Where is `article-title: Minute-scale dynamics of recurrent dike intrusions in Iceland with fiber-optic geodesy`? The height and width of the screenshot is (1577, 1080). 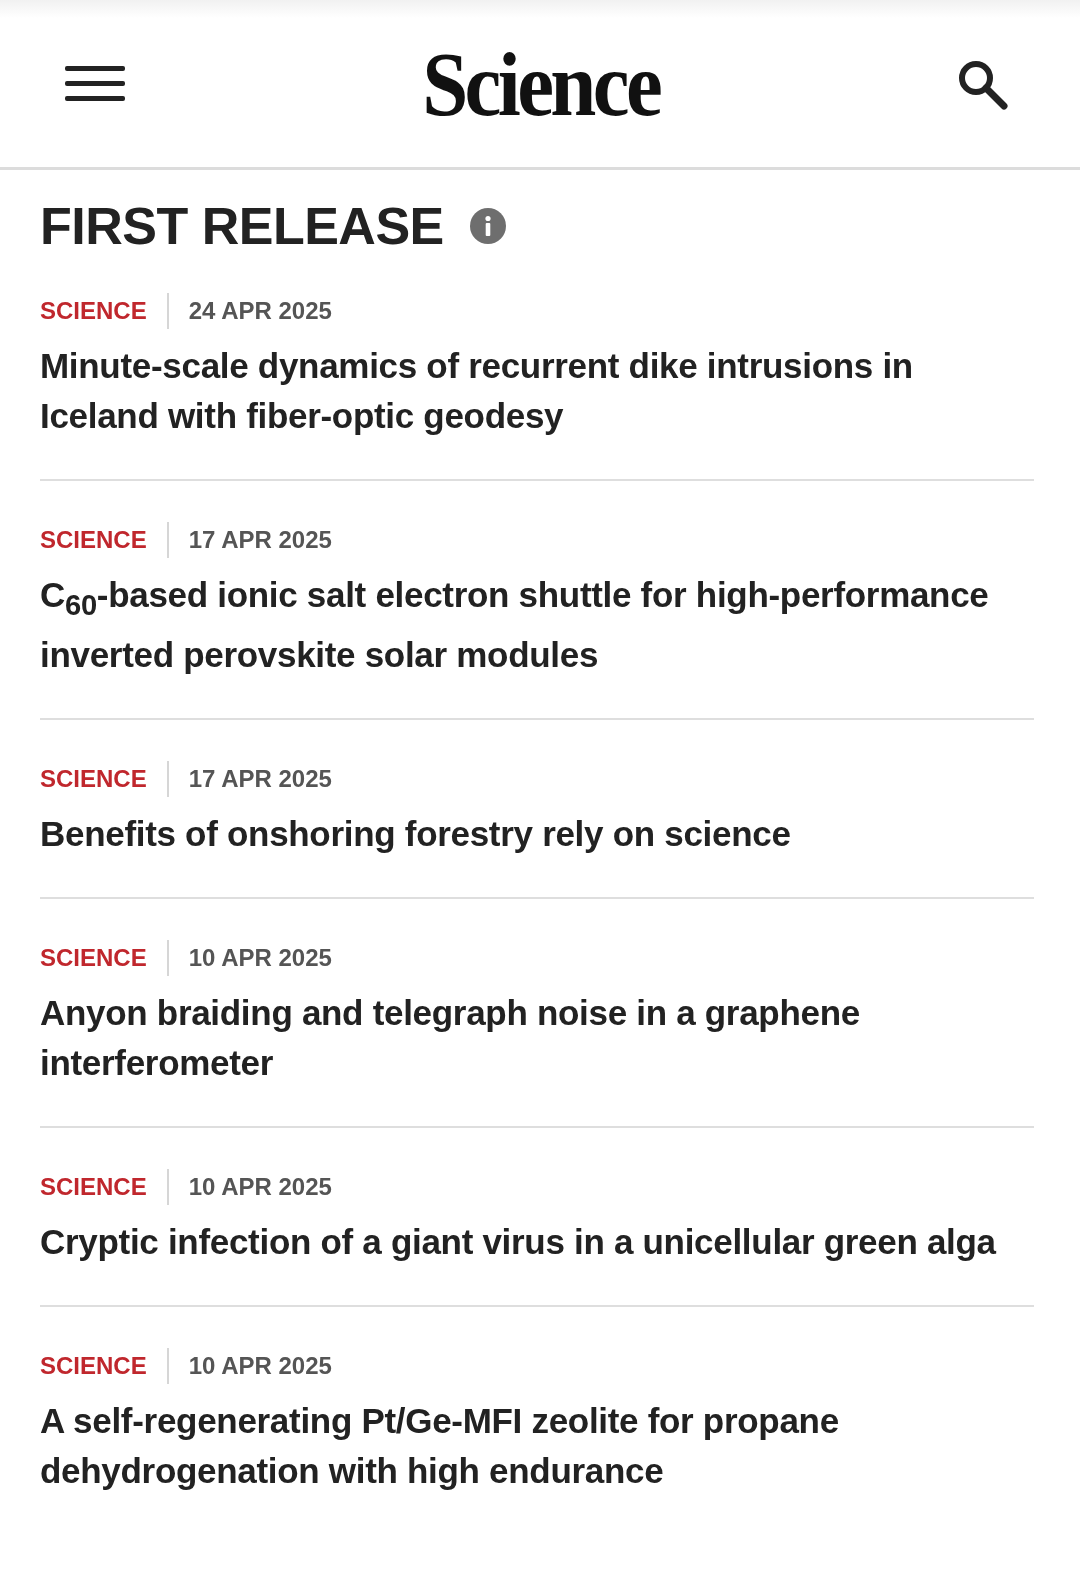 article-title: Minute-scale dynamics of recurrent dike intrusions in Iceland with fiber-optic geodesy is located at coordinates (537, 391).